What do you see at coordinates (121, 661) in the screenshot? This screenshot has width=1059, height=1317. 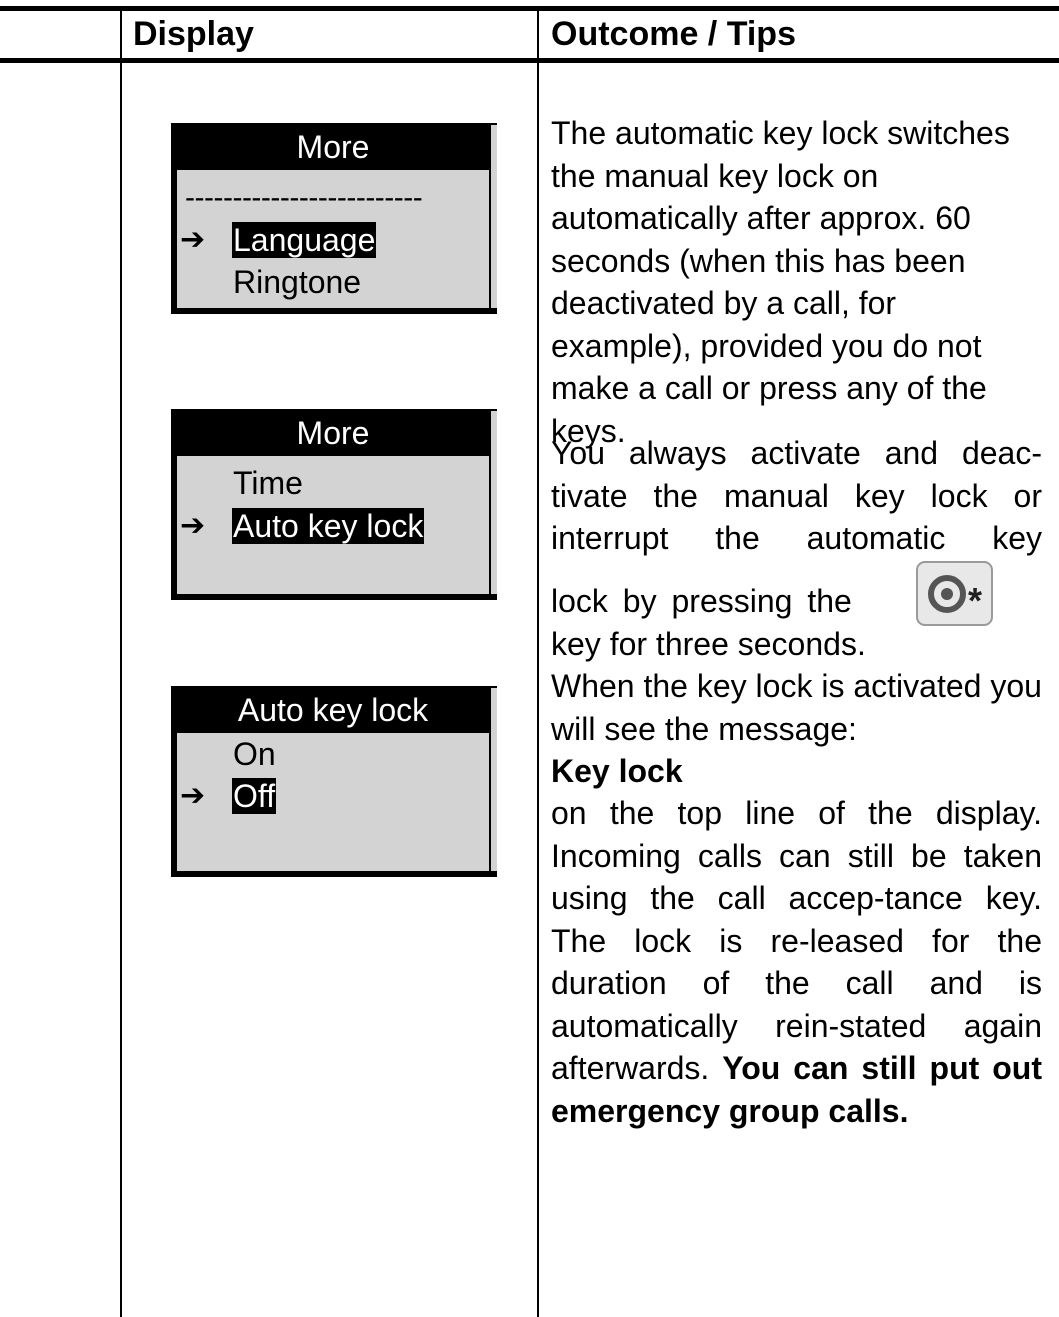 I see `column-divider-left` at bounding box center [121, 661].